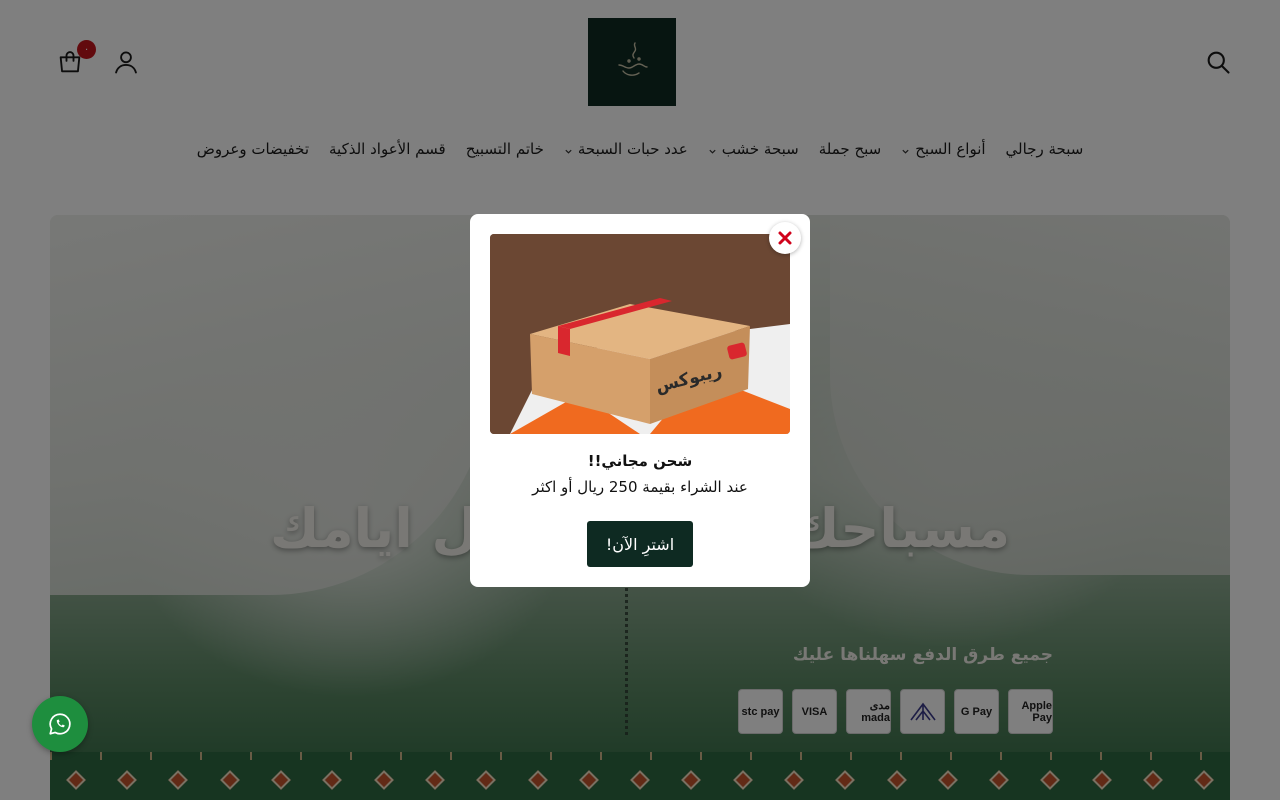  What do you see at coordinates (640, 544) in the screenshot?
I see `shop-now-button: اشترِ الآن!` at bounding box center [640, 544].